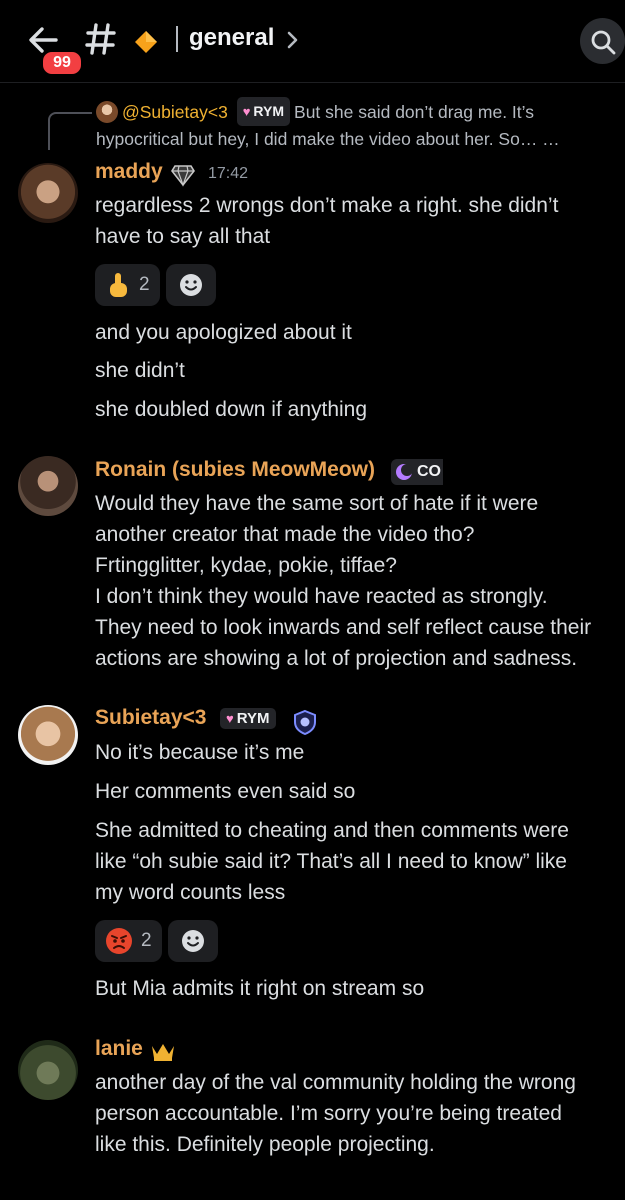  Describe the element at coordinates (248, 718) in the screenshot. I see `user-tag: ♥ RYM` at that location.